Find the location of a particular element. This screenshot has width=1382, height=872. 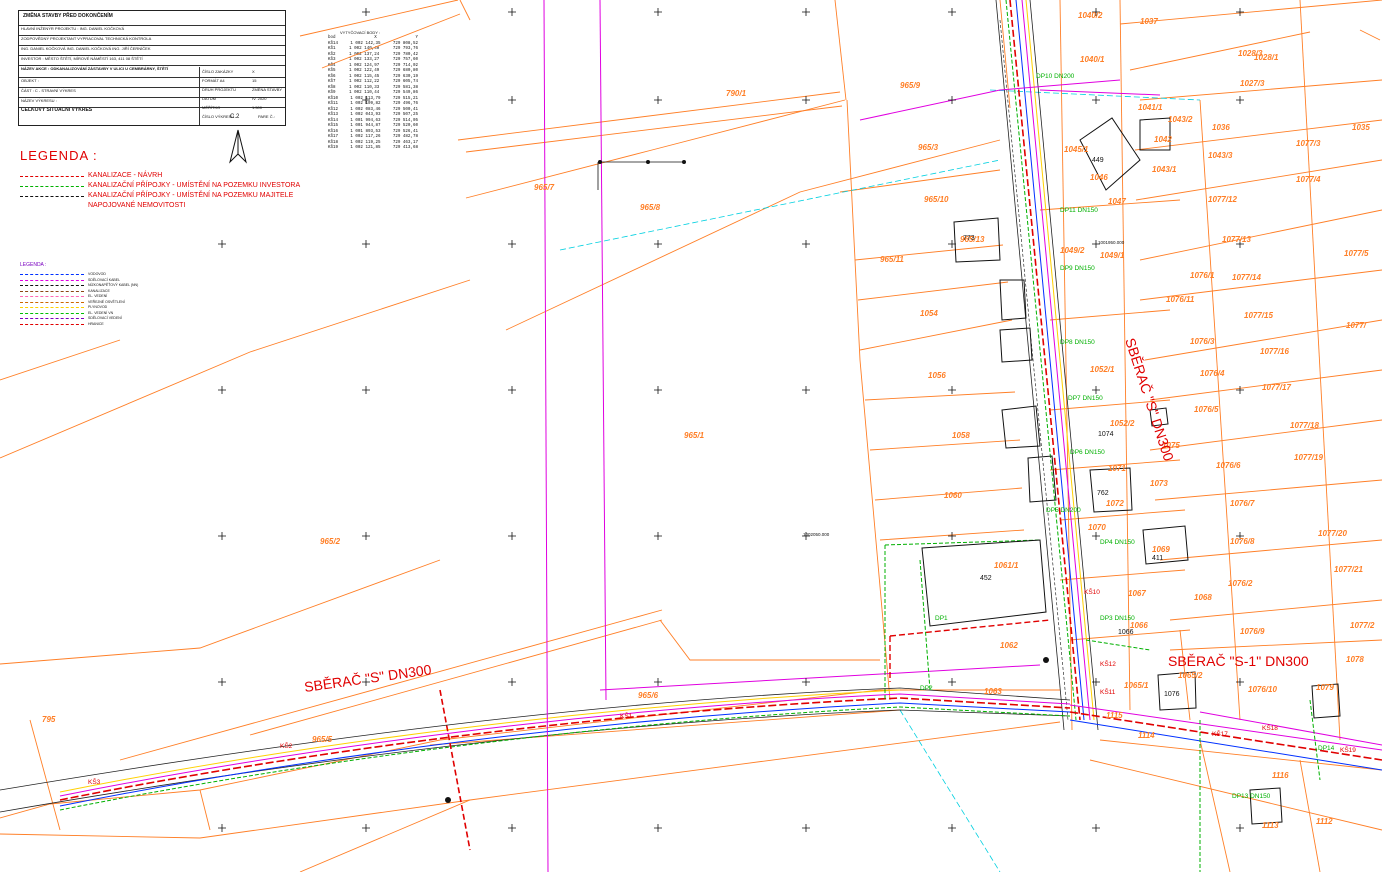

parcel-label: 965/3 is located at coordinates (928, 147).